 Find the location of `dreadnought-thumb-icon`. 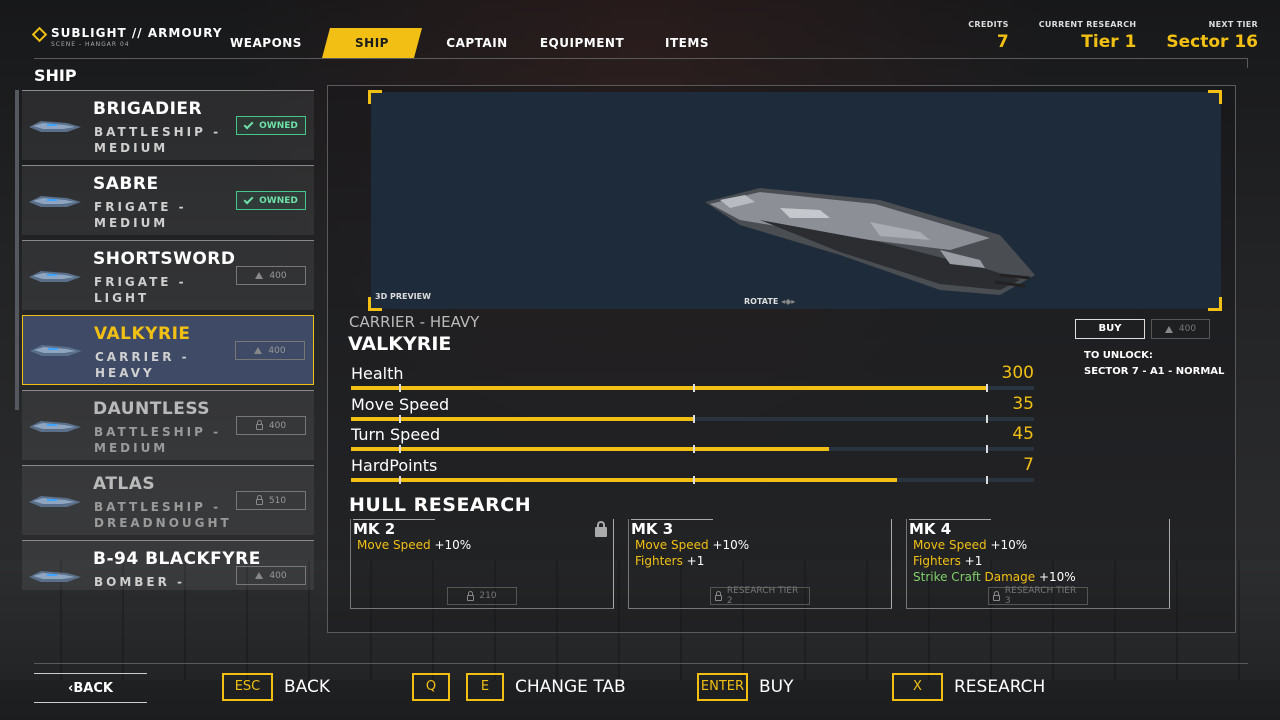

dreadnought-thumb-icon is located at coordinates (55, 501).